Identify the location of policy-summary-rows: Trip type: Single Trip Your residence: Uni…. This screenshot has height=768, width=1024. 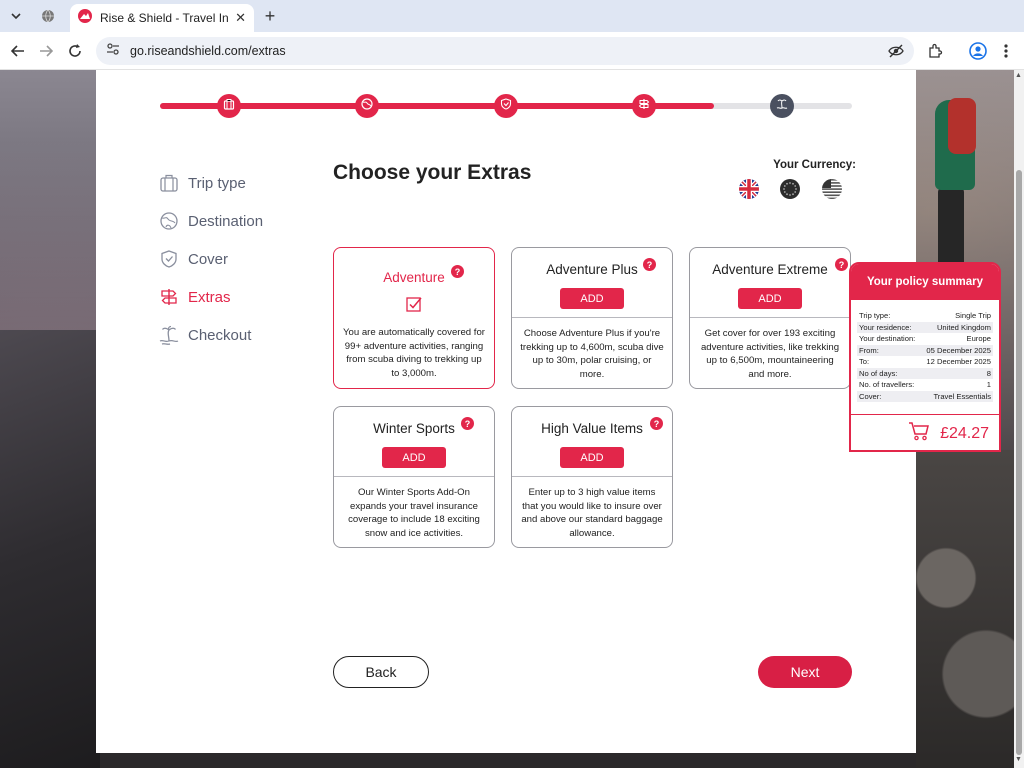
(925, 351).